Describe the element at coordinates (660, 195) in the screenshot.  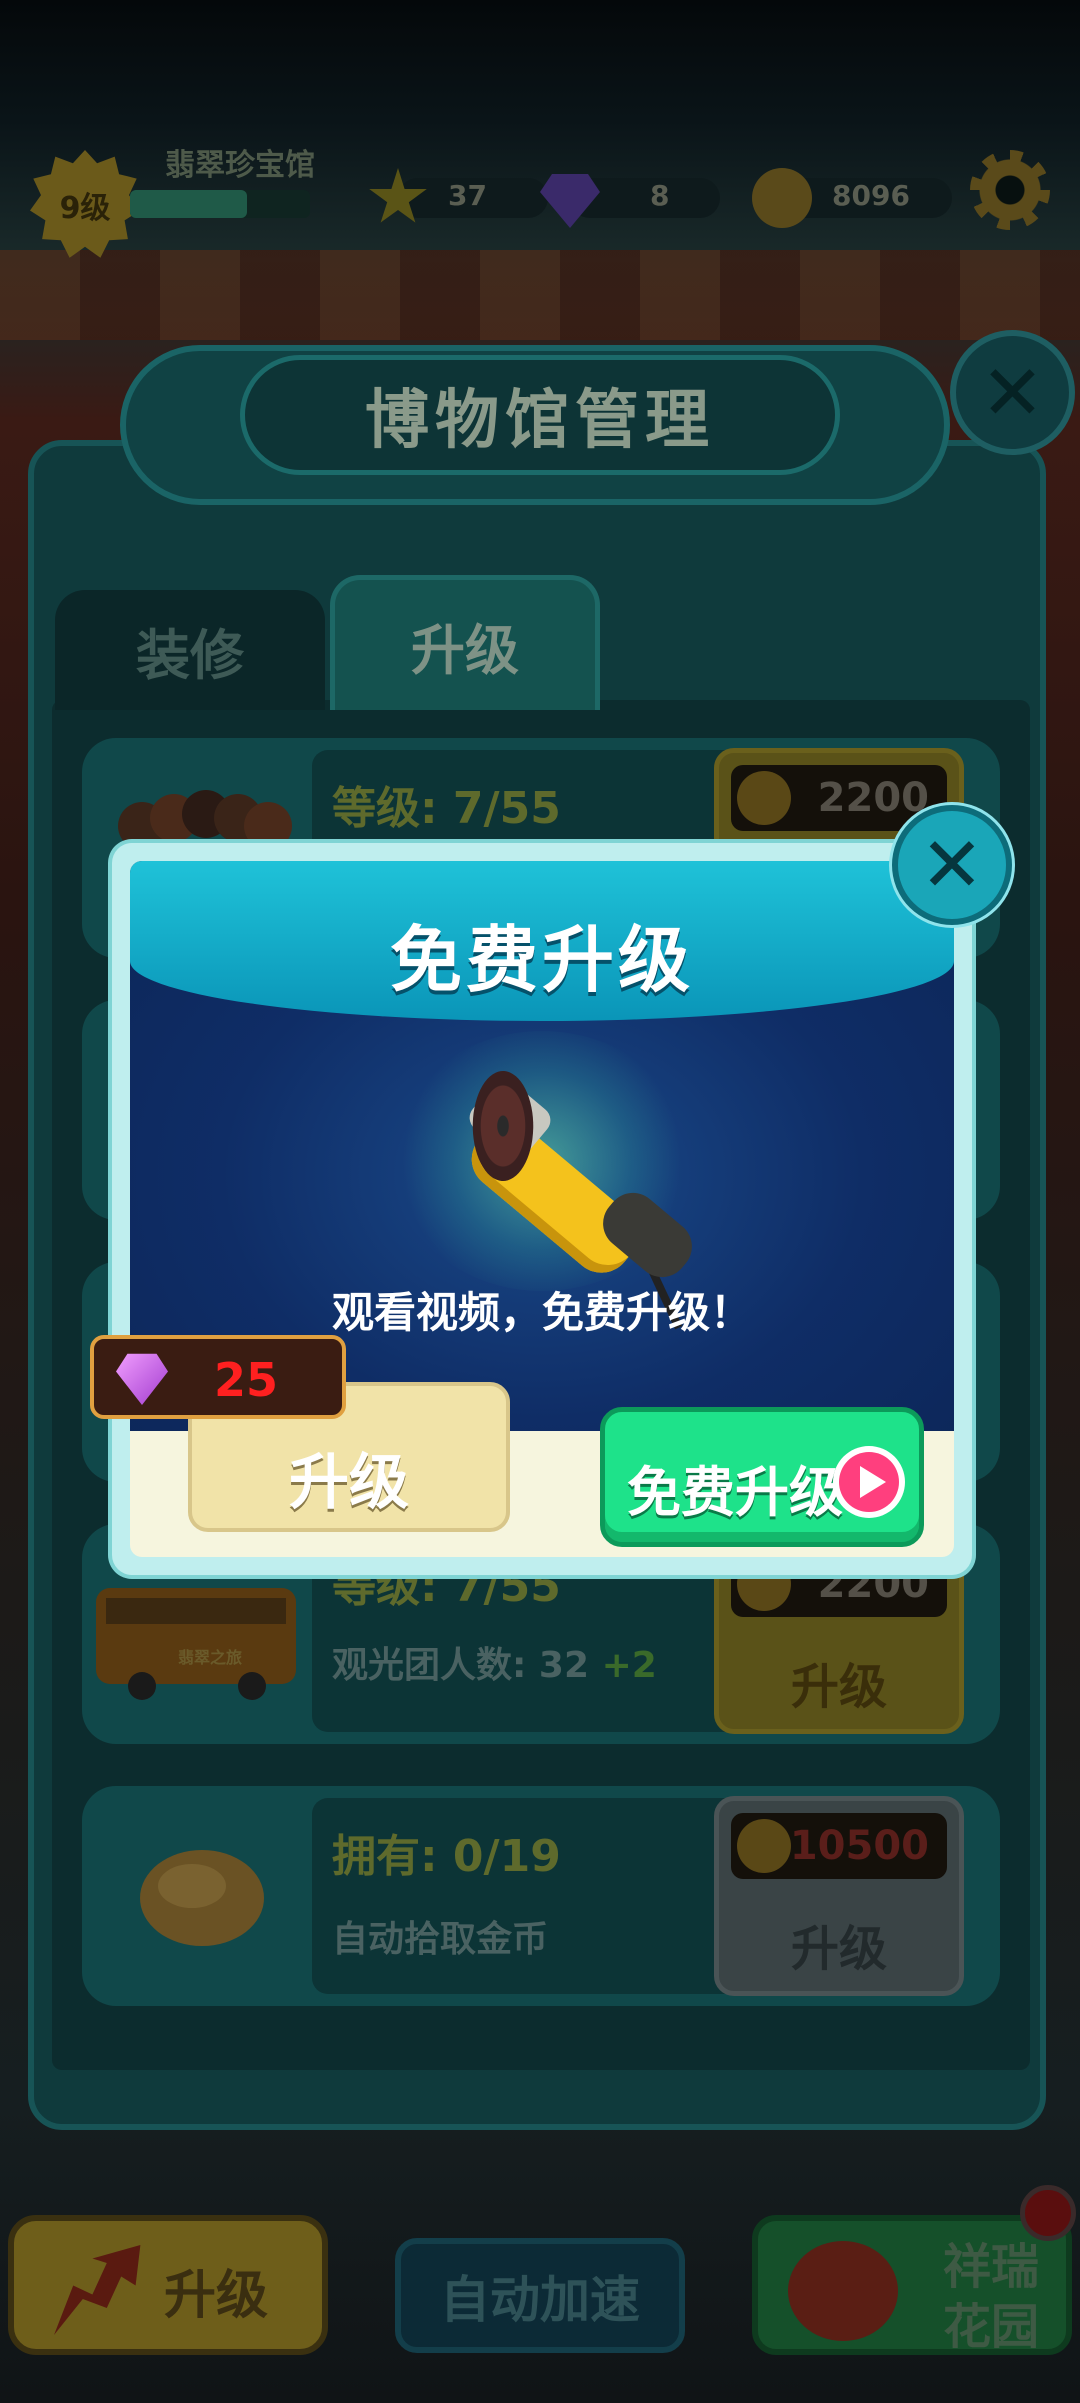
I see `gems-value: 8` at that location.